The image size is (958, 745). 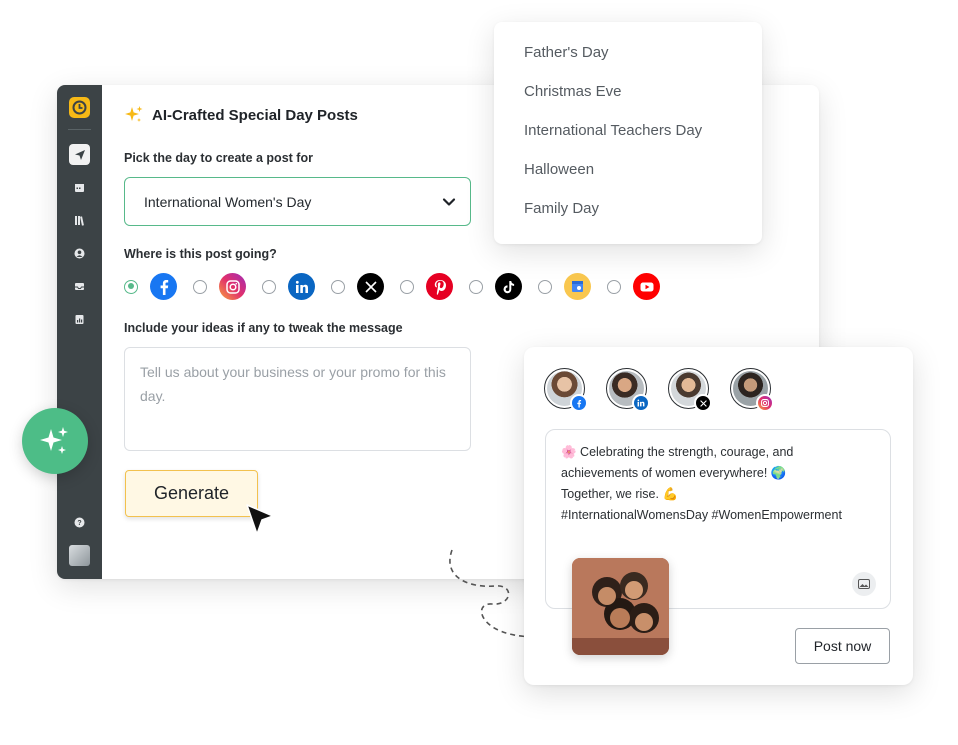 What do you see at coordinates (260, 519) in the screenshot?
I see `mouse-cursor-icon` at bounding box center [260, 519].